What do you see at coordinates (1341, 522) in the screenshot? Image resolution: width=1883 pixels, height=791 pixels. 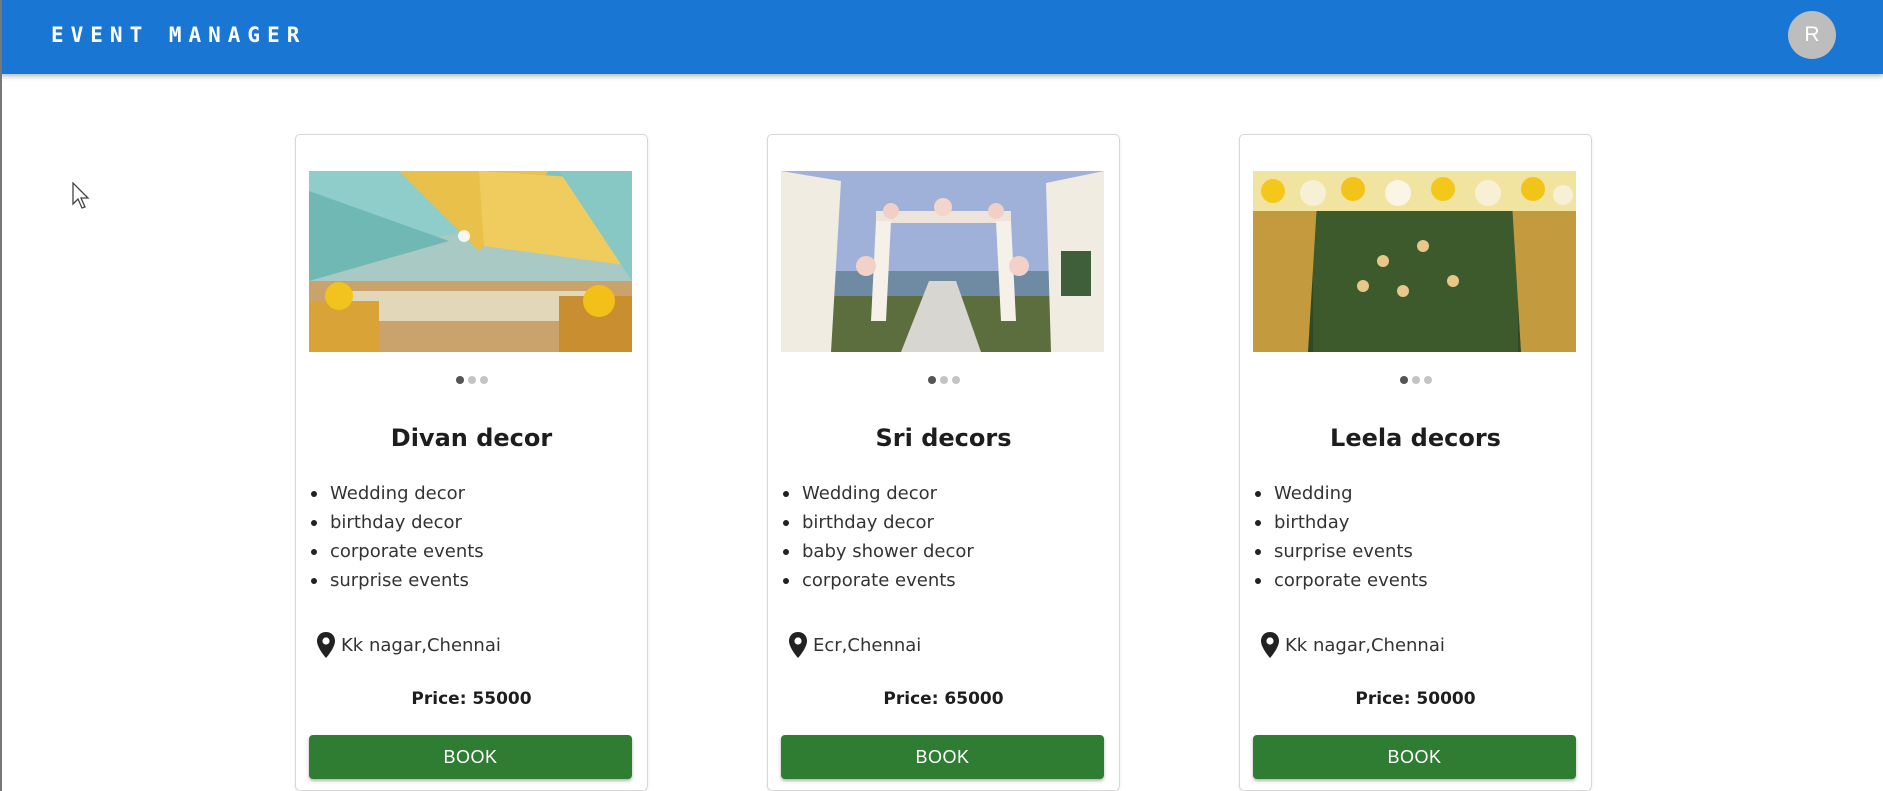 I see `feature-item: birthday` at bounding box center [1341, 522].